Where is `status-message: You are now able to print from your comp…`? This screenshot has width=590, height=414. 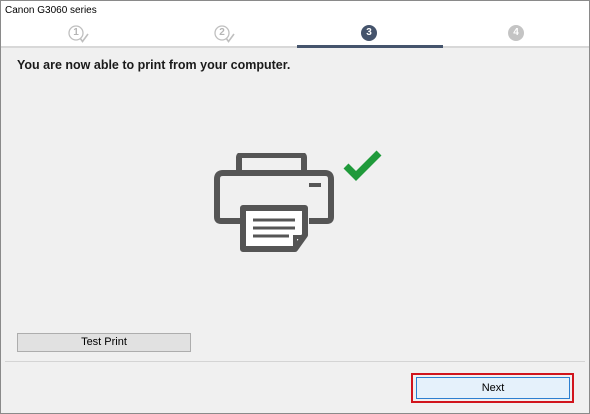 status-message: You are now able to print from your comp… is located at coordinates (154, 65).